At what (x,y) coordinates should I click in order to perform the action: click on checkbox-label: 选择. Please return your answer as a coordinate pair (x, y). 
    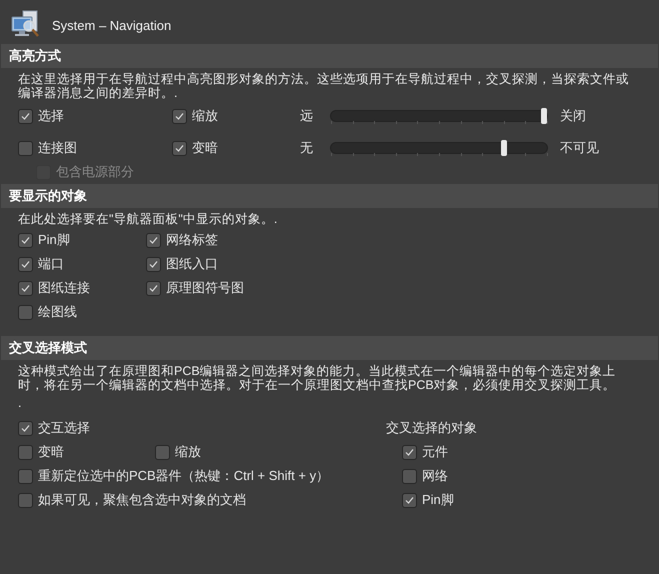
    Looking at the image, I should click on (51, 116).